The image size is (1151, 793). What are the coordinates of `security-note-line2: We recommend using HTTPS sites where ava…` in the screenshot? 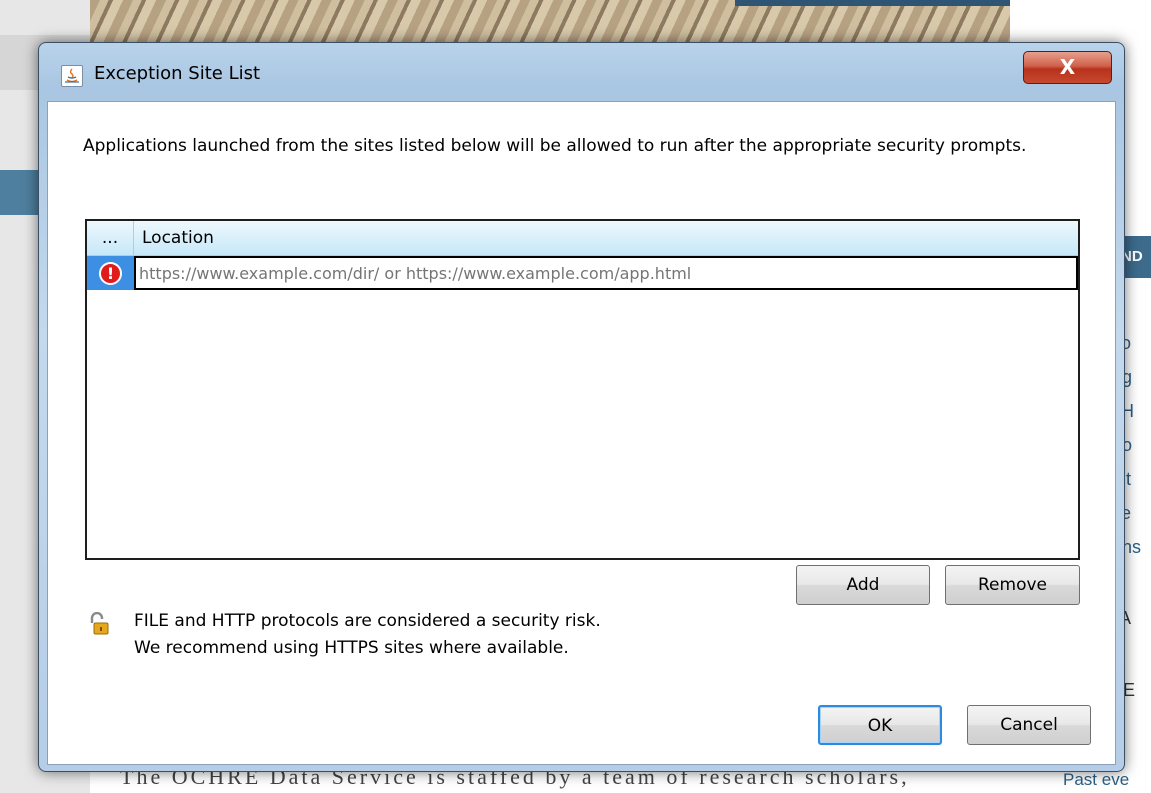 It's located at (351, 648).